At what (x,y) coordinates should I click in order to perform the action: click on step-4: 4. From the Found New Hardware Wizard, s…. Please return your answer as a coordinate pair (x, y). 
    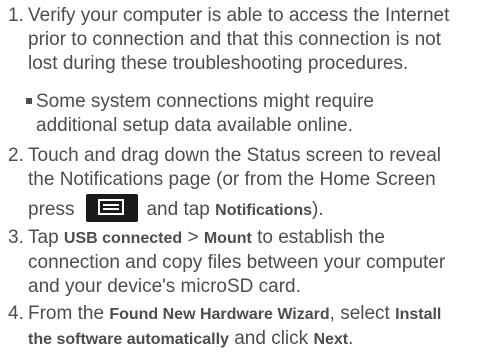
    Looking at the image, I should click on (247, 327).